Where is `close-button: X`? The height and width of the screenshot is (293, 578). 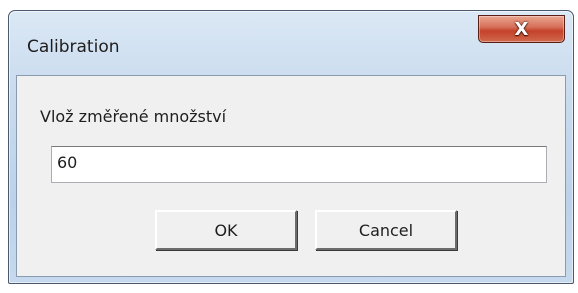 close-button: X is located at coordinates (521, 29).